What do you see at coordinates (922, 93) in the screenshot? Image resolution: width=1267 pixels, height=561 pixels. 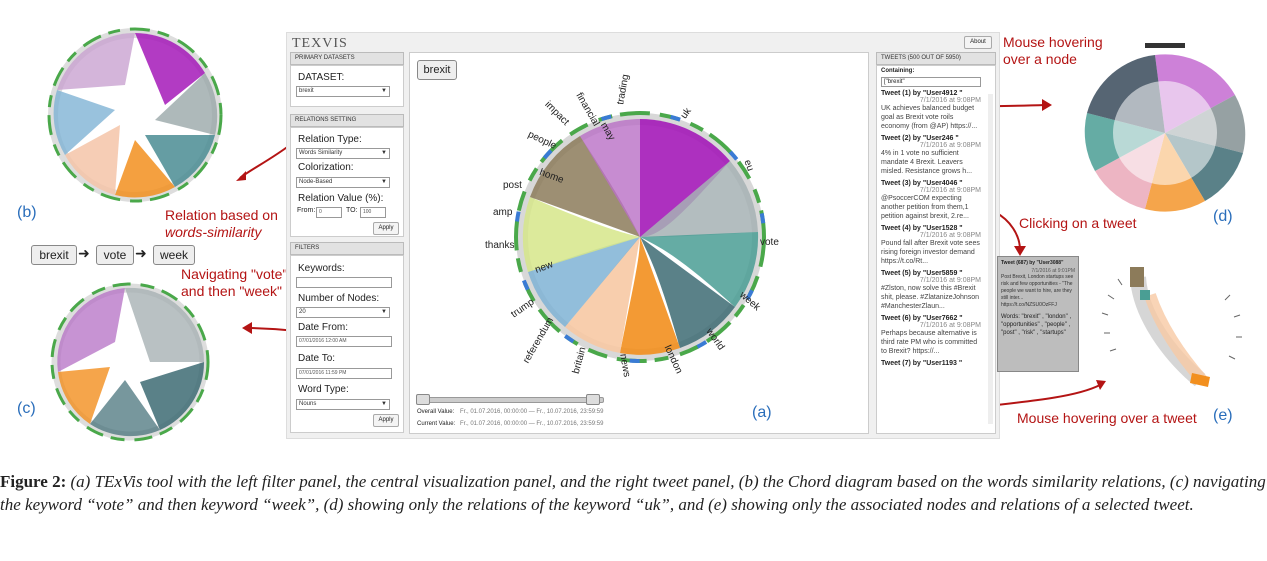 I see `tweet-title: Tweet (1) by "User4912 "` at bounding box center [922, 93].